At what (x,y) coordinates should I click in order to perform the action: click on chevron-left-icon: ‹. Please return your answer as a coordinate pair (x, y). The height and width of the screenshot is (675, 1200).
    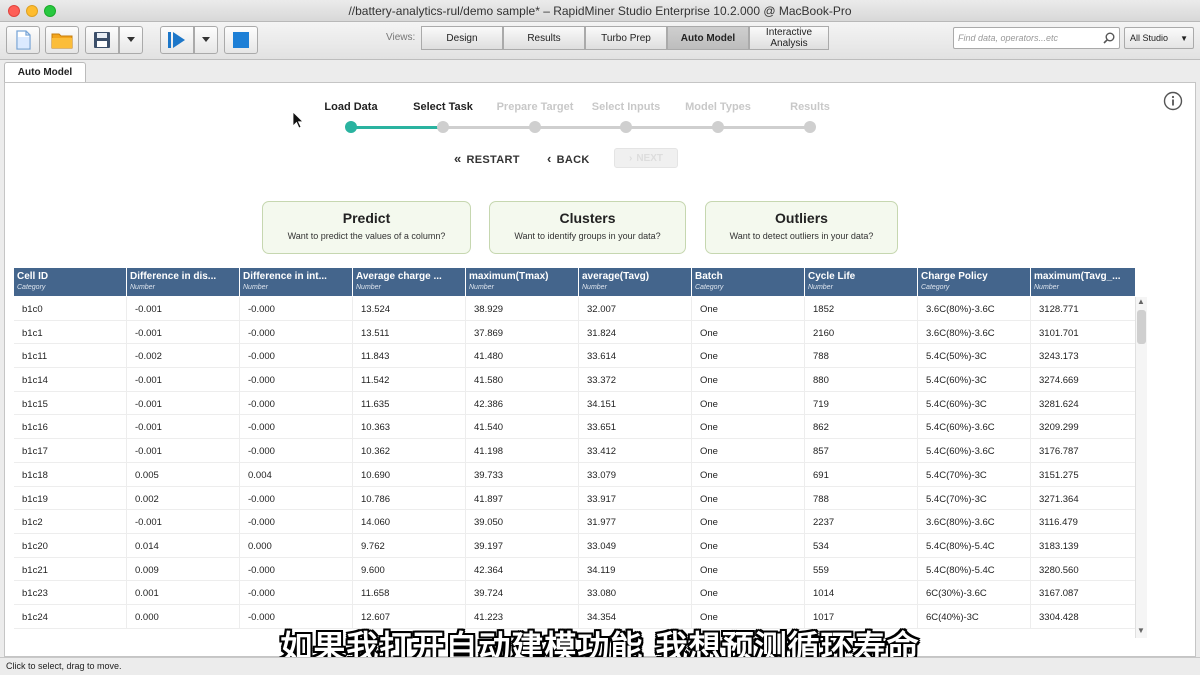
    Looking at the image, I should click on (549, 158).